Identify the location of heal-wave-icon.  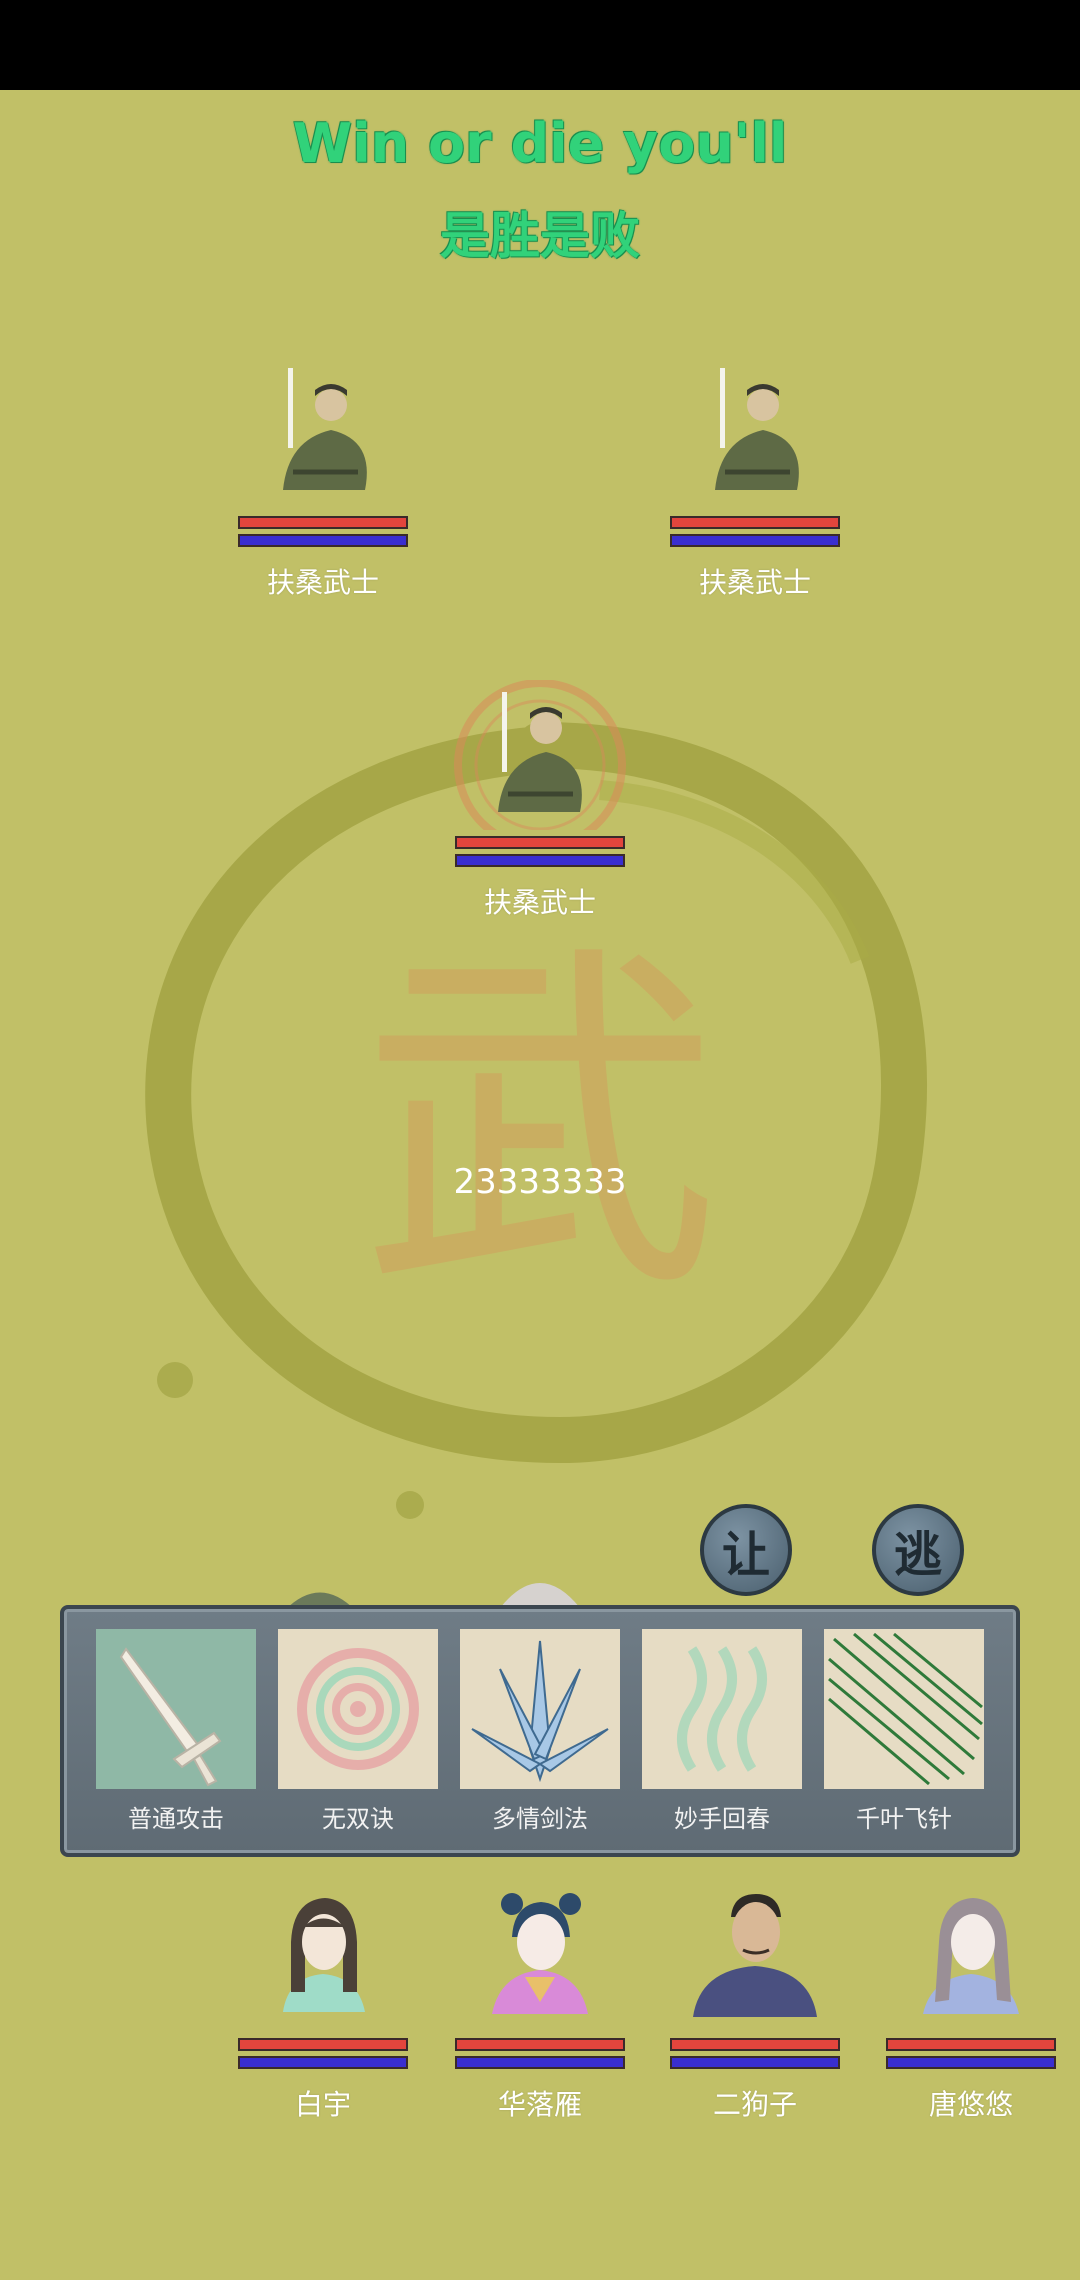
(722, 1709).